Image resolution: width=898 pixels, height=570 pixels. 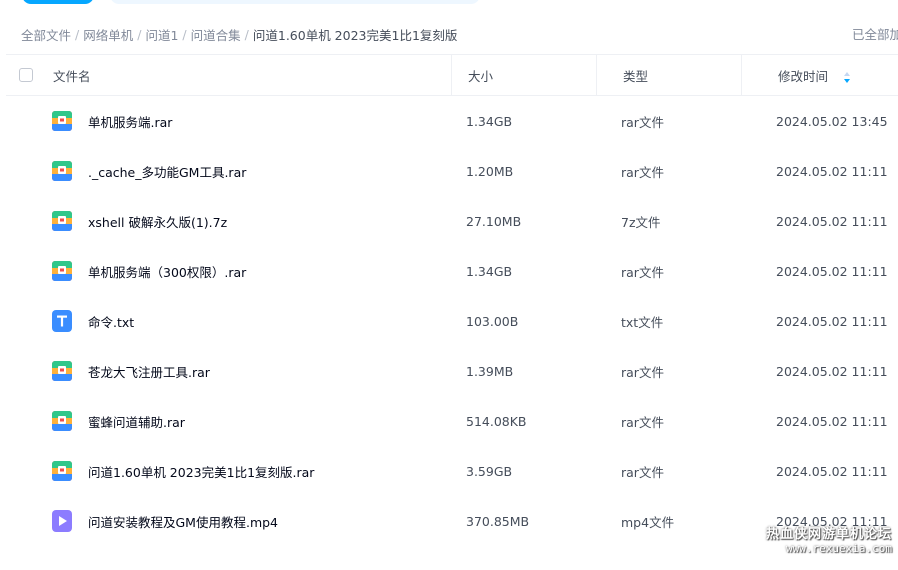 I want to click on file-name: 蜜蜂问道辅助.rar, so click(x=136, y=421).